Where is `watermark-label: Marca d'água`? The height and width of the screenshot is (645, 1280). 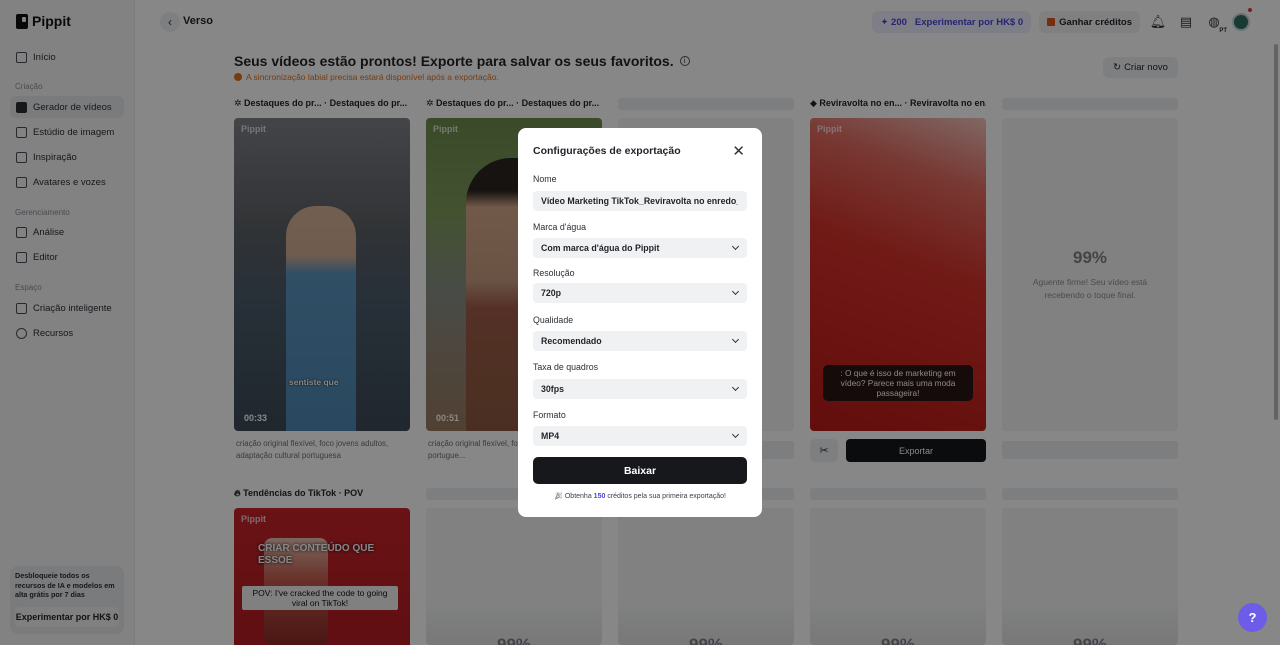 watermark-label: Marca d'água is located at coordinates (560, 227).